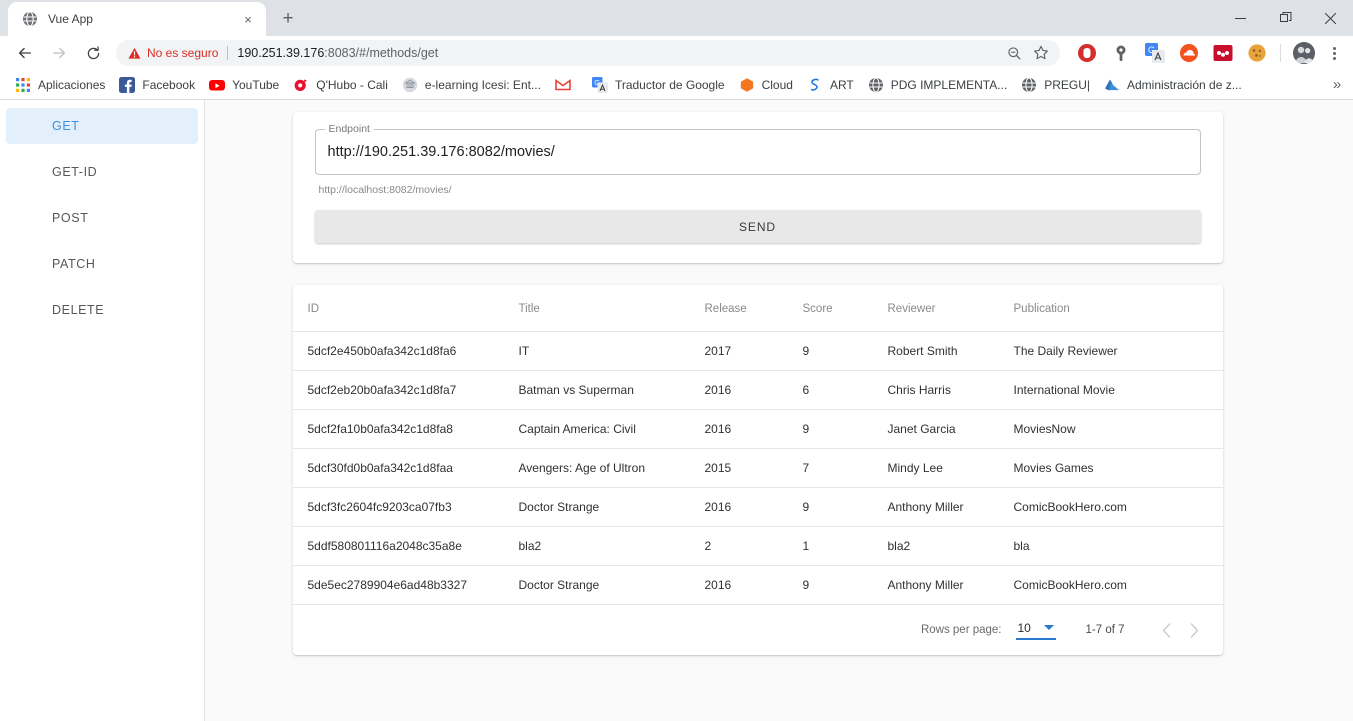  Describe the element at coordinates (1337, 84) in the screenshot. I see `bookmarks-overflow-button: »` at that location.